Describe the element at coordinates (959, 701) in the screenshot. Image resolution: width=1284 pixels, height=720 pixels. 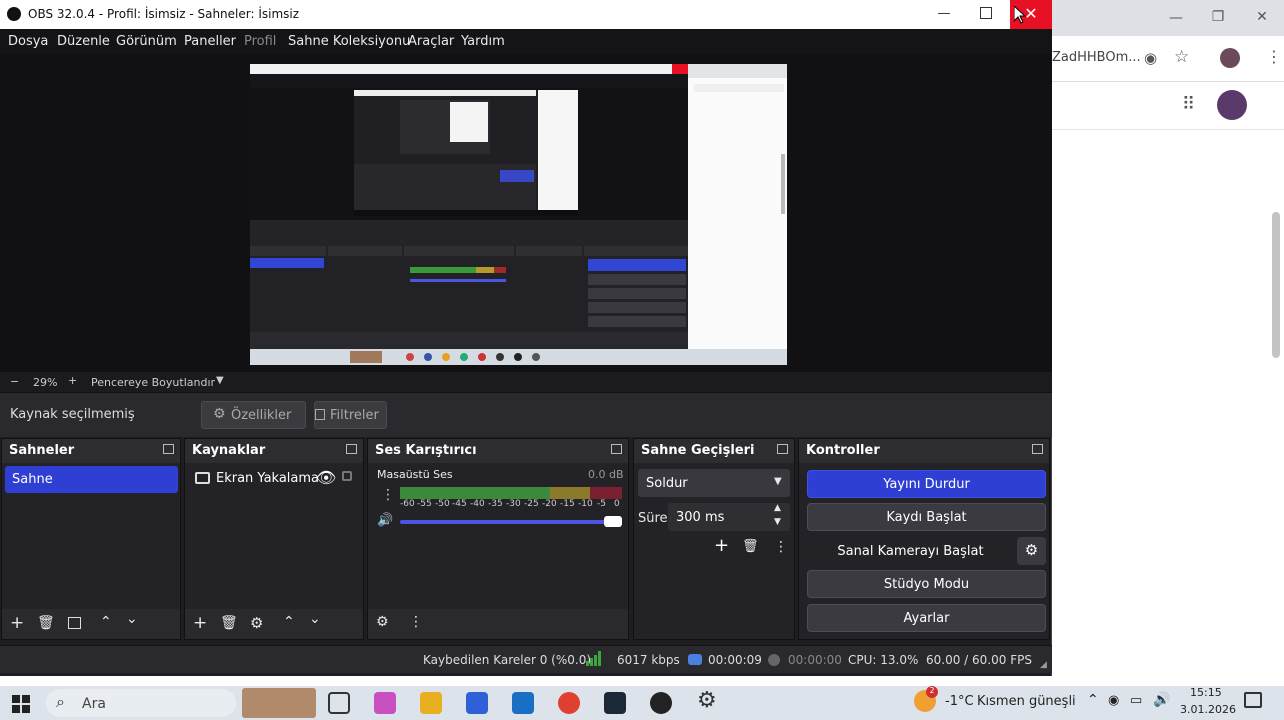
I see `weather-temp: -1°C` at that location.